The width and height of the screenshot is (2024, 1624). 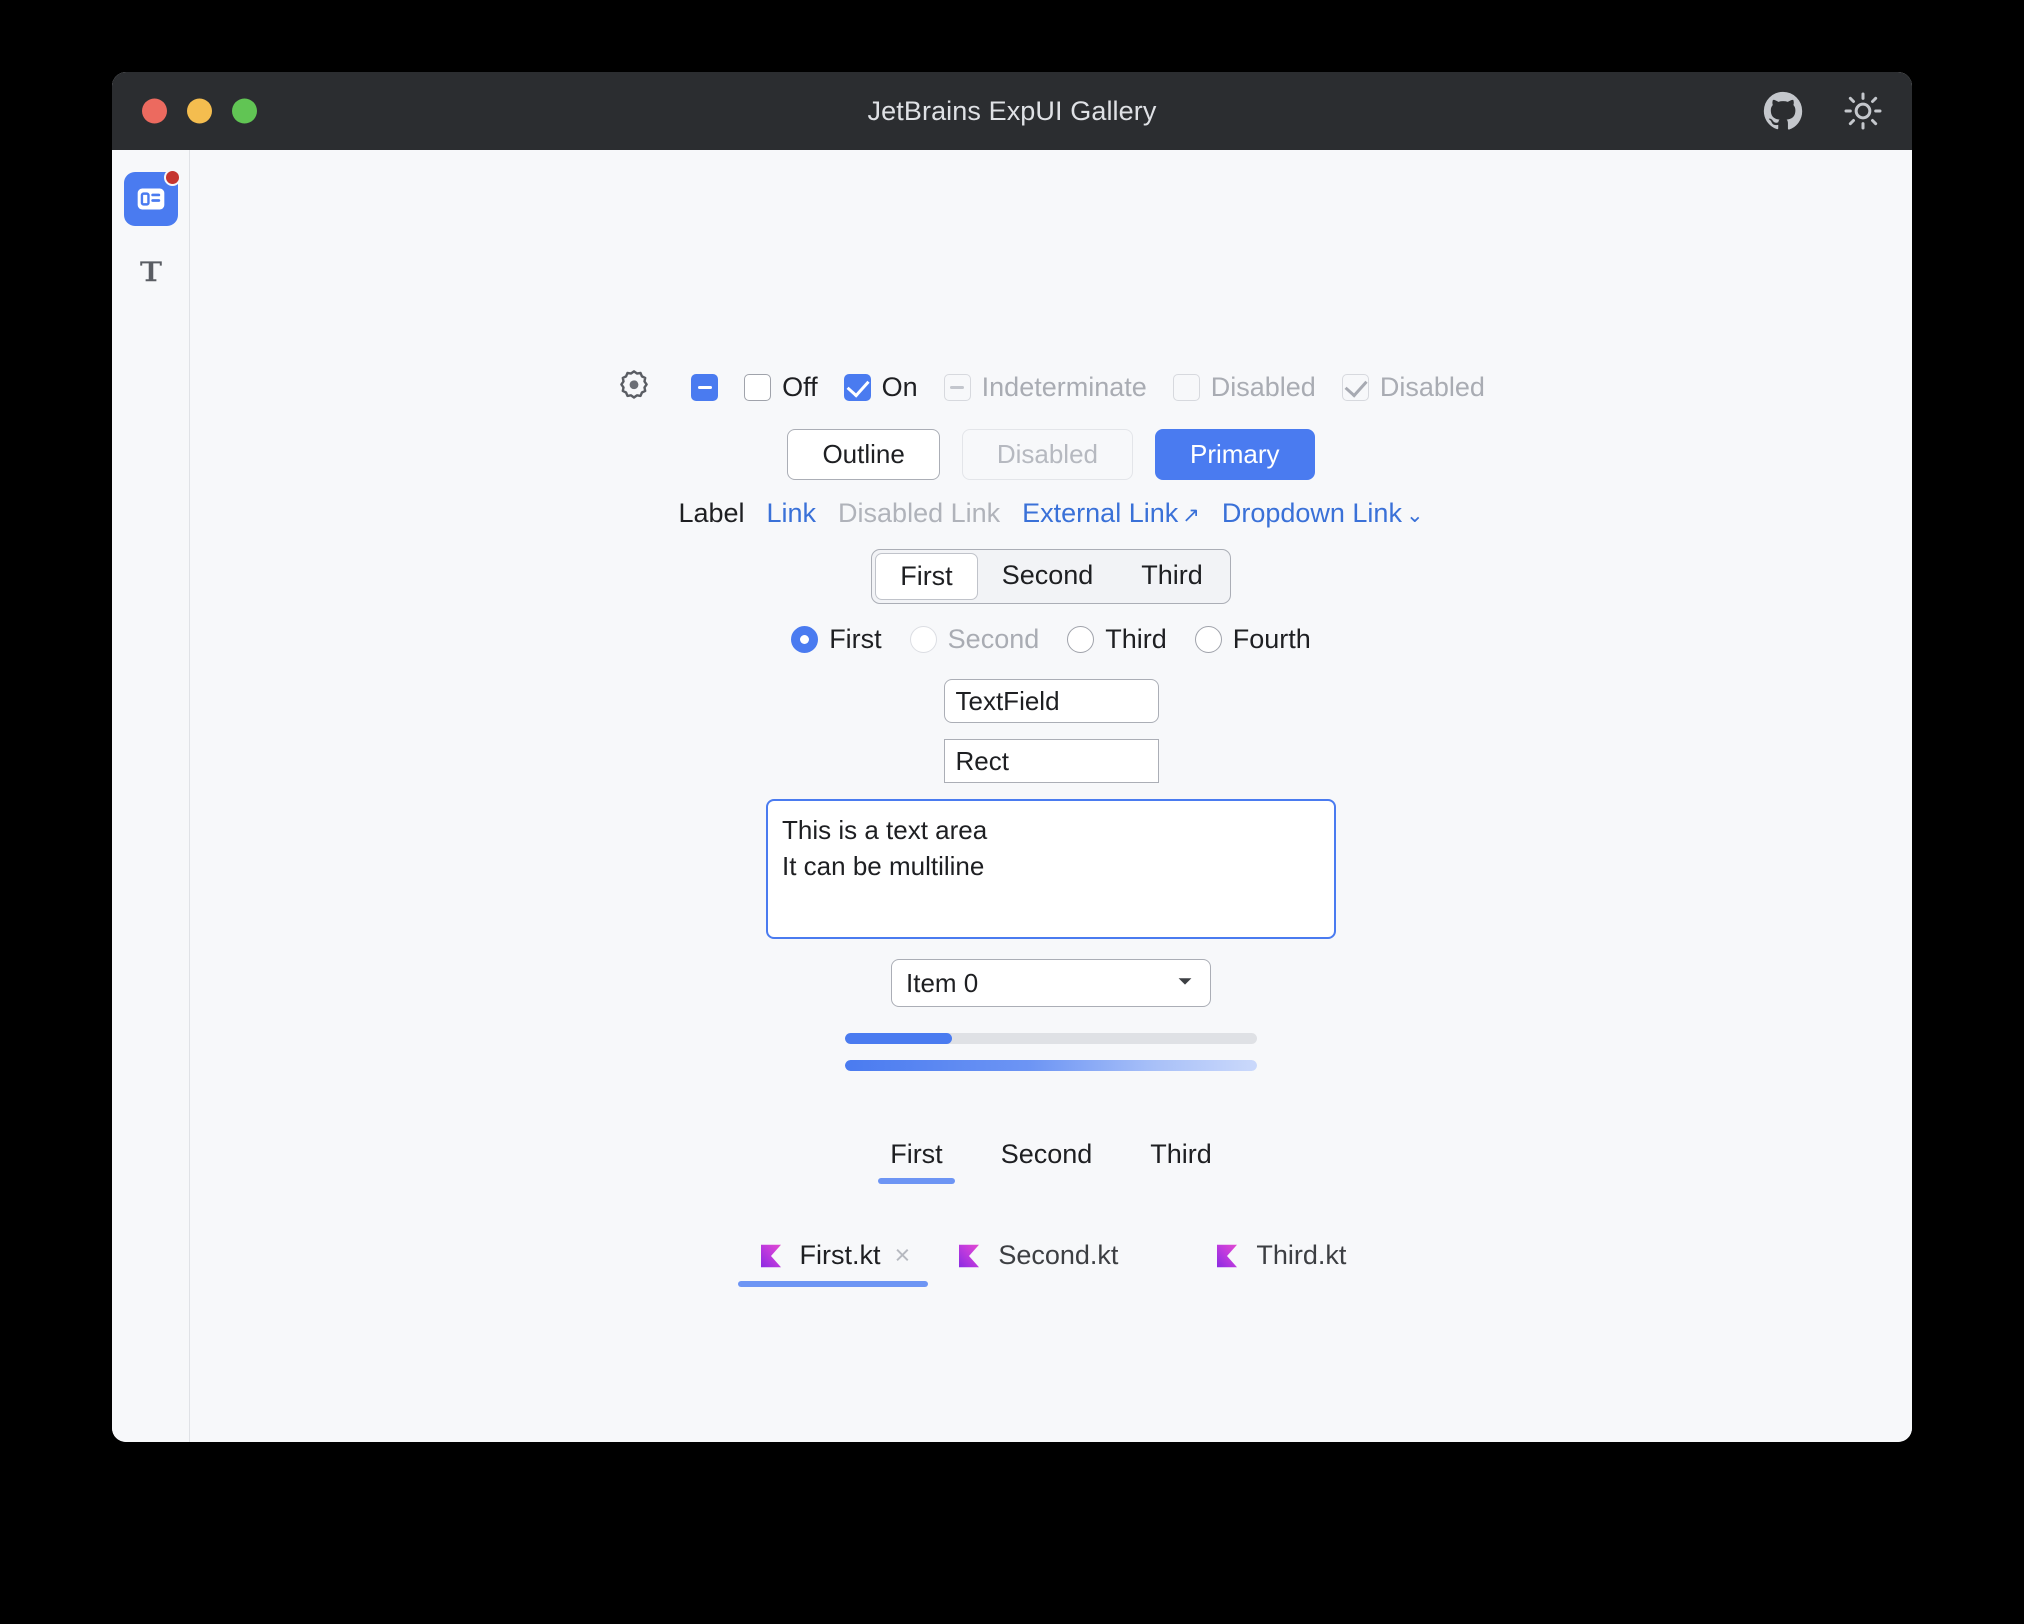 I want to click on dropdown-link-label: Dropdown Link, so click(x=1311, y=513).